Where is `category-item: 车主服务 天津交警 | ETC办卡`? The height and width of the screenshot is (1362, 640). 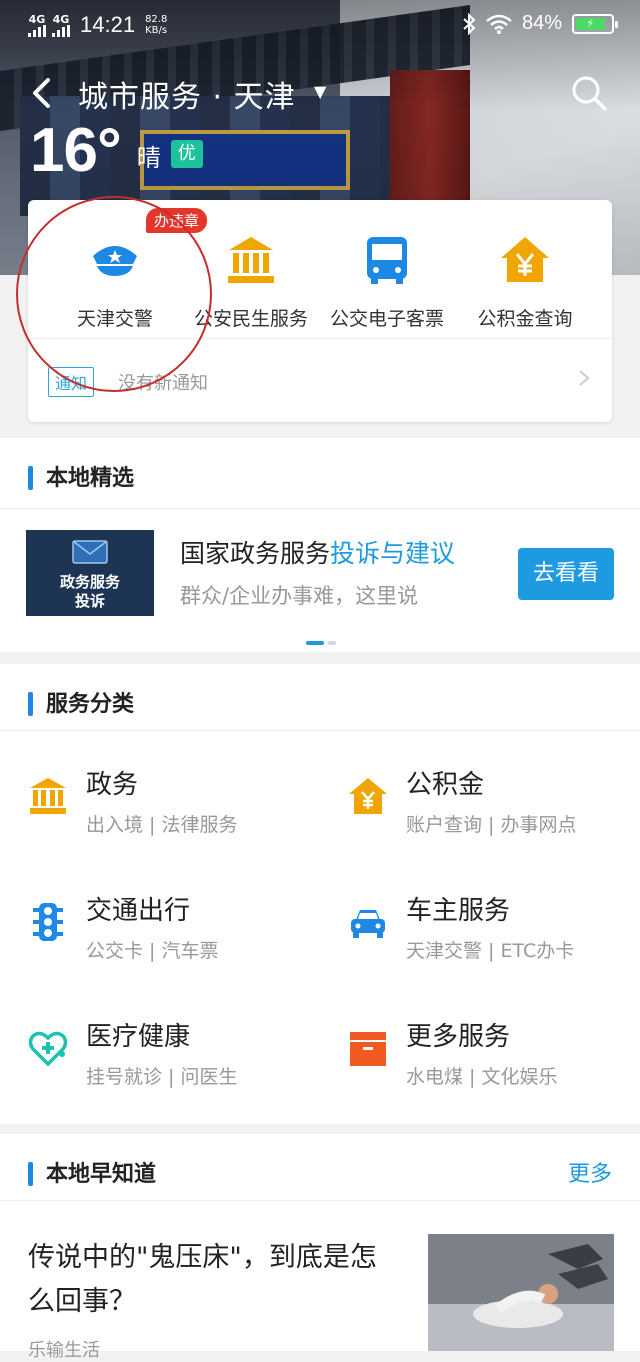 category-item: 车主服务 天津交警 | ETC办卡 is located at coordinates (480, 950).